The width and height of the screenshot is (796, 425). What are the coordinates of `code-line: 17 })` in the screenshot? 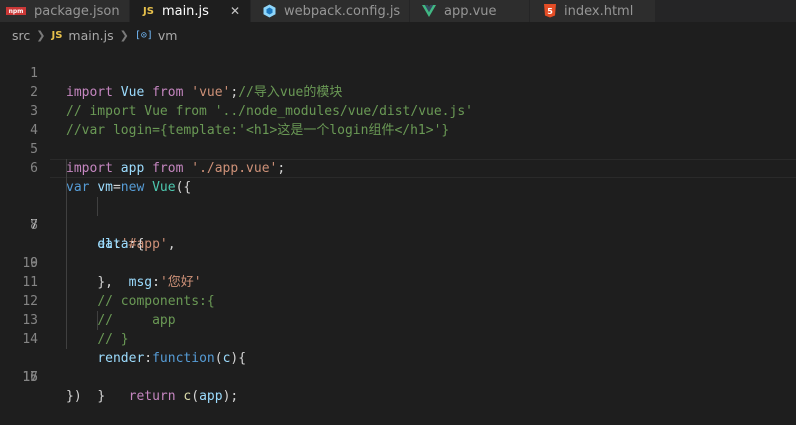 It's located at (398, 376).